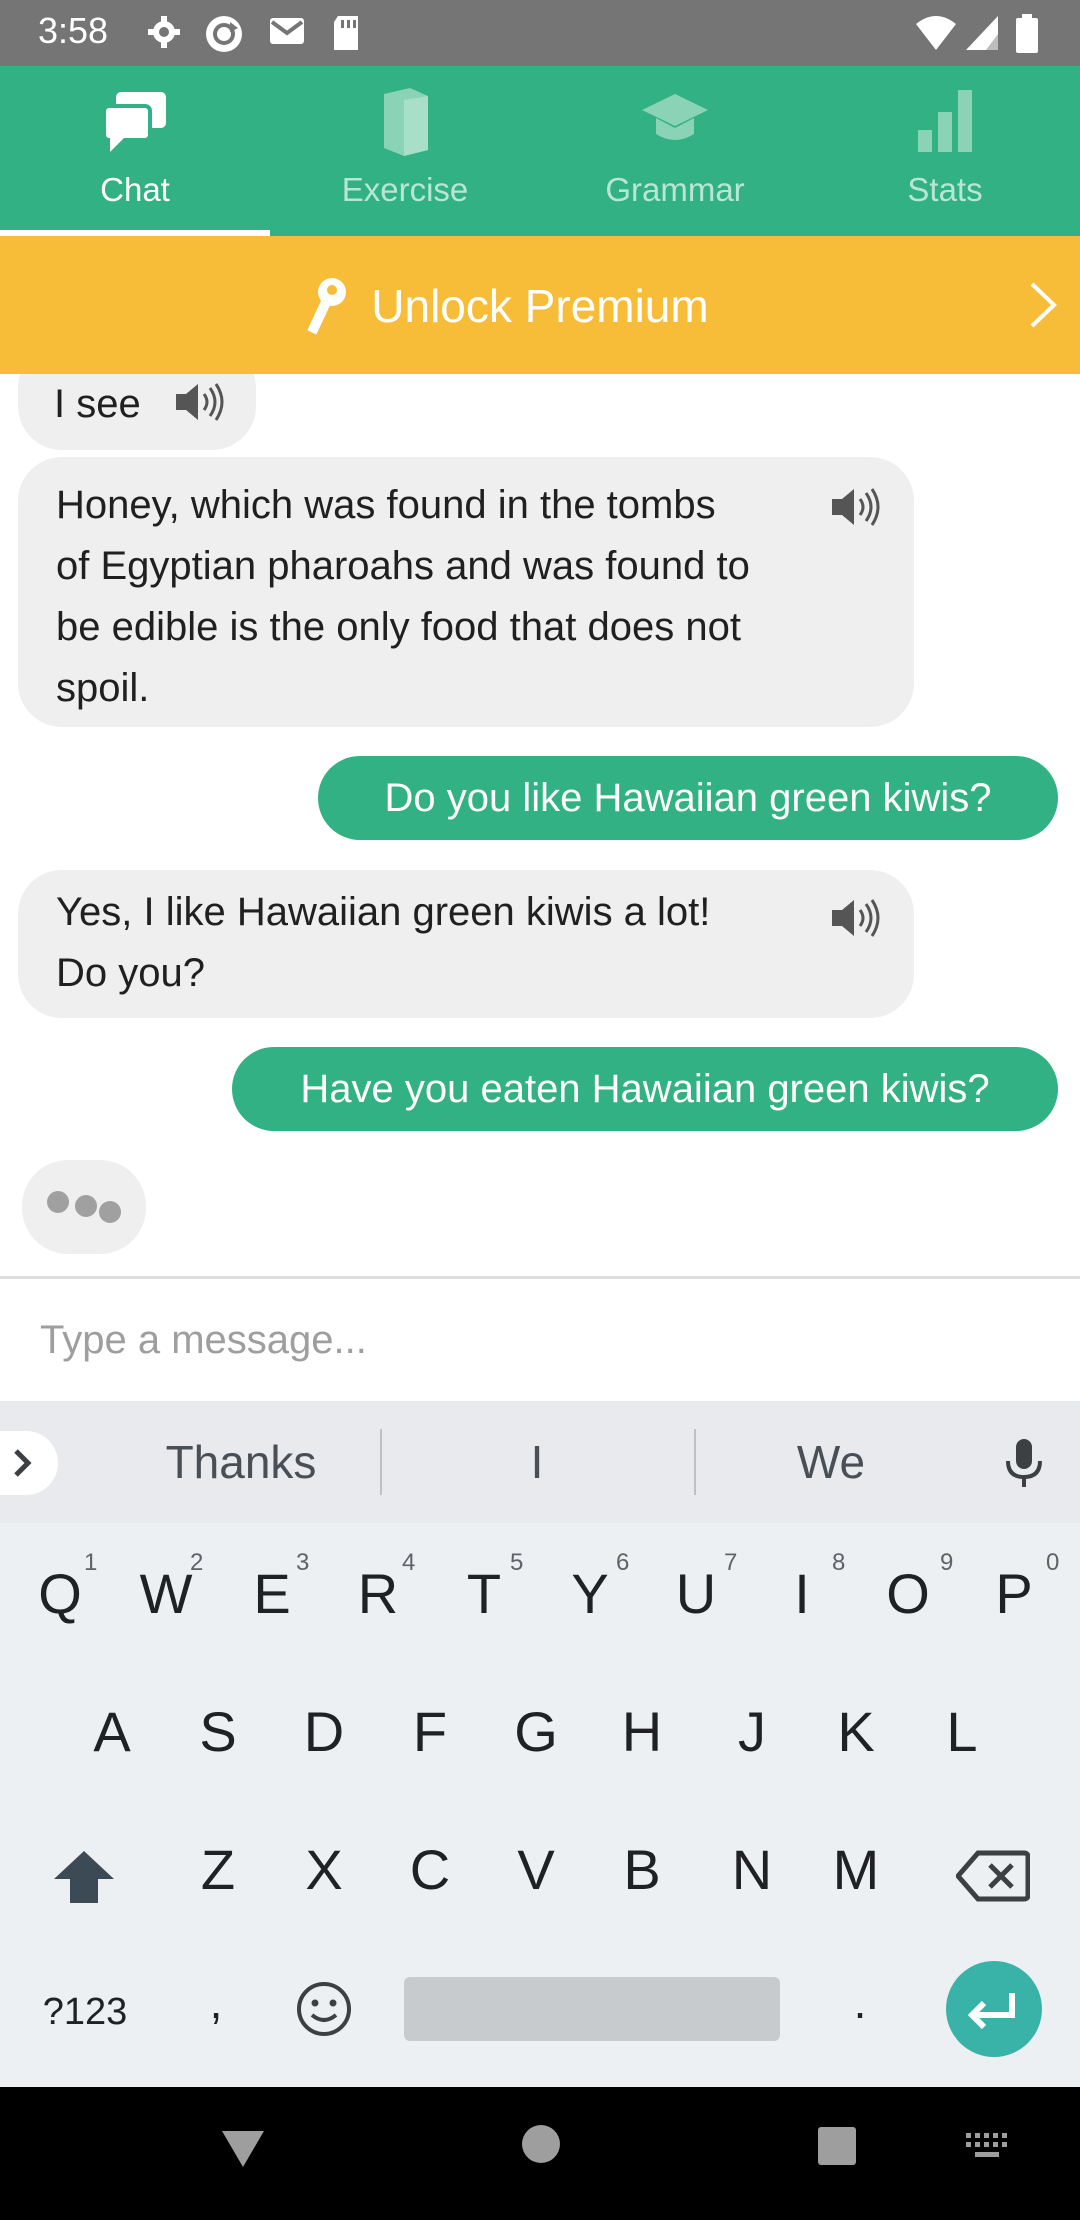 The width and height of the screenshot is (1080, 2220). I want to click on user-message: Have you eaten Hawaiian green kiwis?, so click(645, 1089).